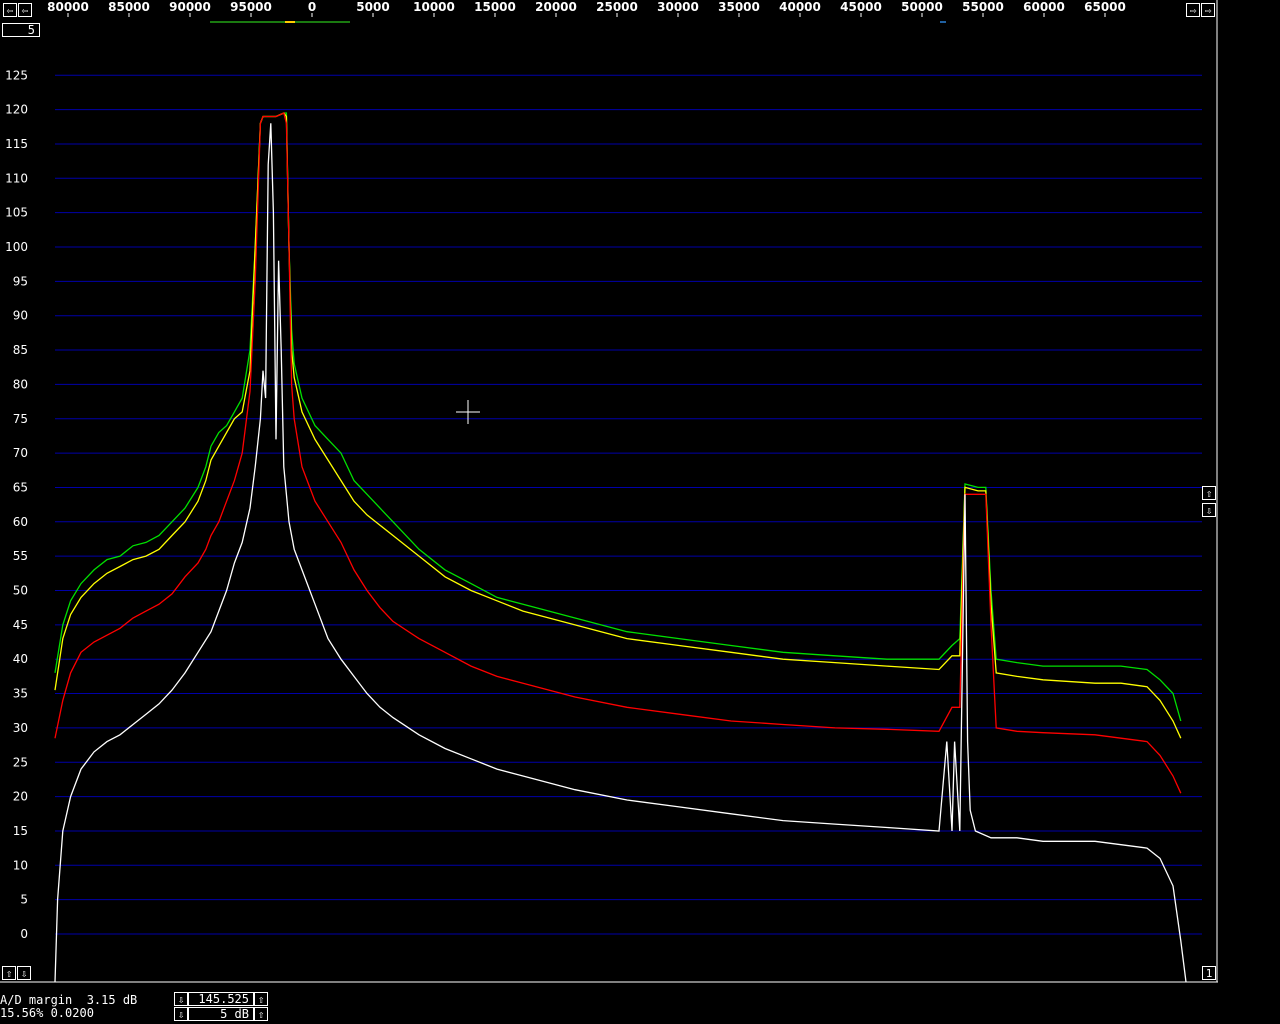 This screenshot has height=1024, width=1280. What do you see at coordinates (190, 7) in the screenshot?
I see `x-tick-label: 90000` at bounding box center [190, 7].